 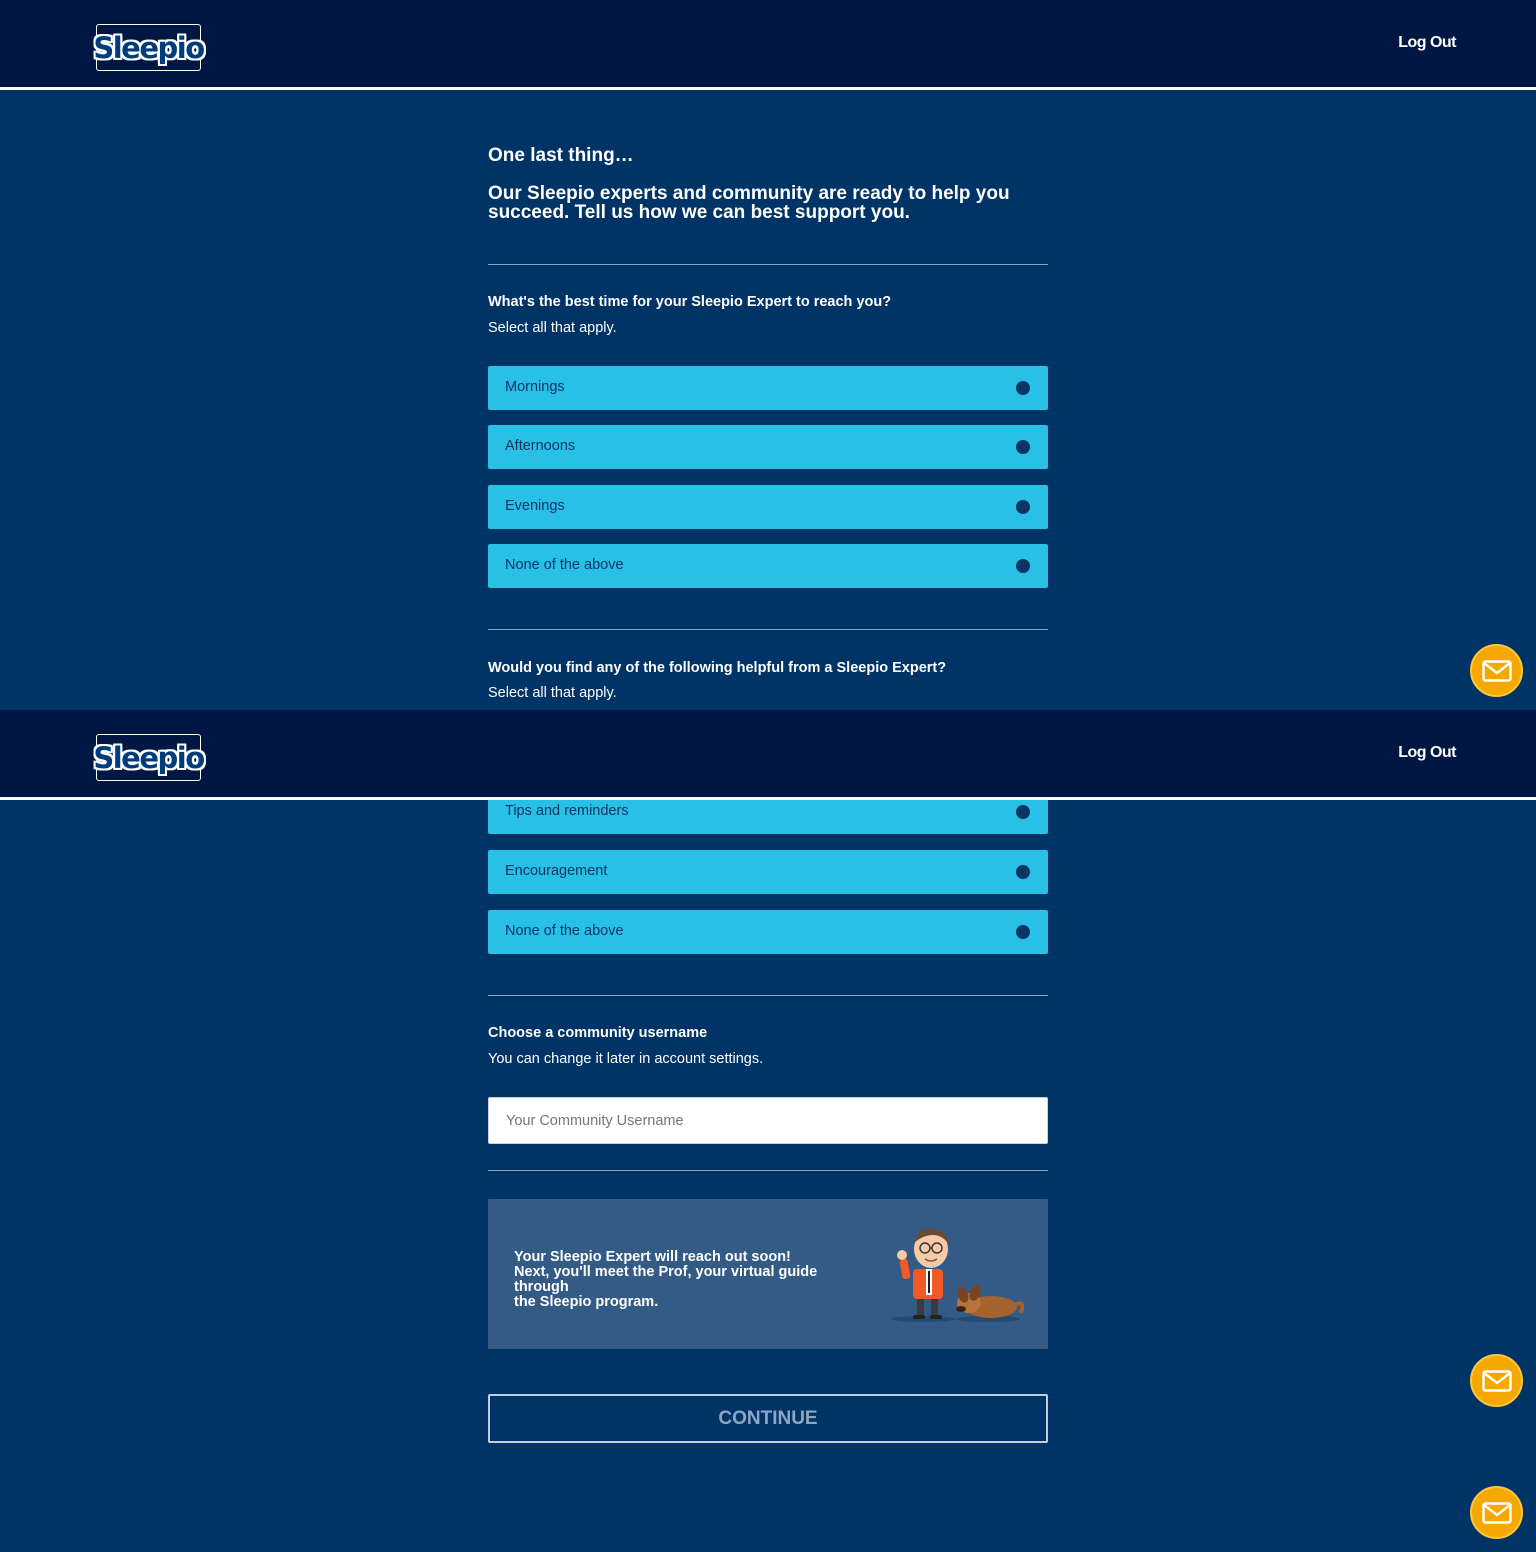 What do you see at coordinates (535, 387) in the screenshot?
I see `option-label: Mornings` at bounding box center [535, 387].